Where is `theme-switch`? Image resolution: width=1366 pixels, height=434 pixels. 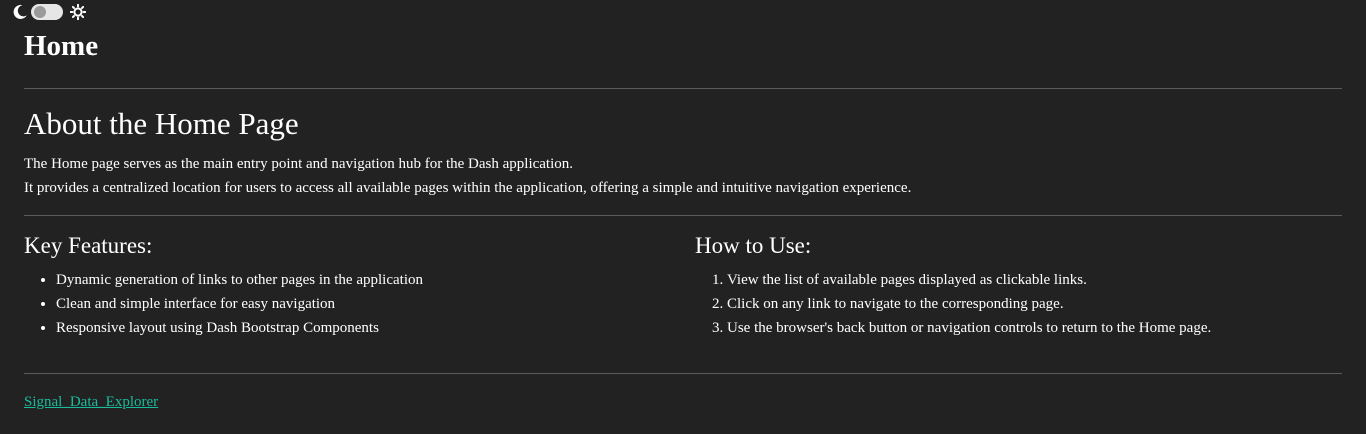 theme-switch is located at coordinates (49, 12).